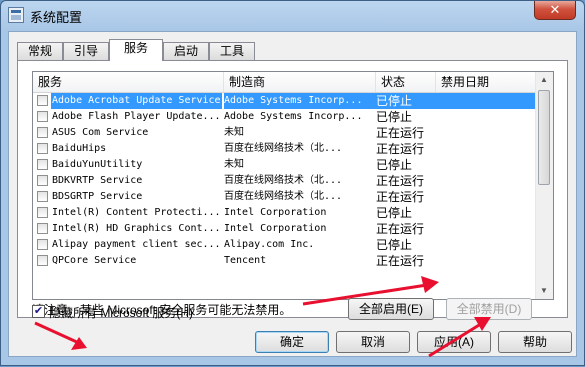  What do you see at coordinates (489, 309) in the screenshot?
I see `disable-all-button: 全部禁用(D)` at bounding box center [489, 309].